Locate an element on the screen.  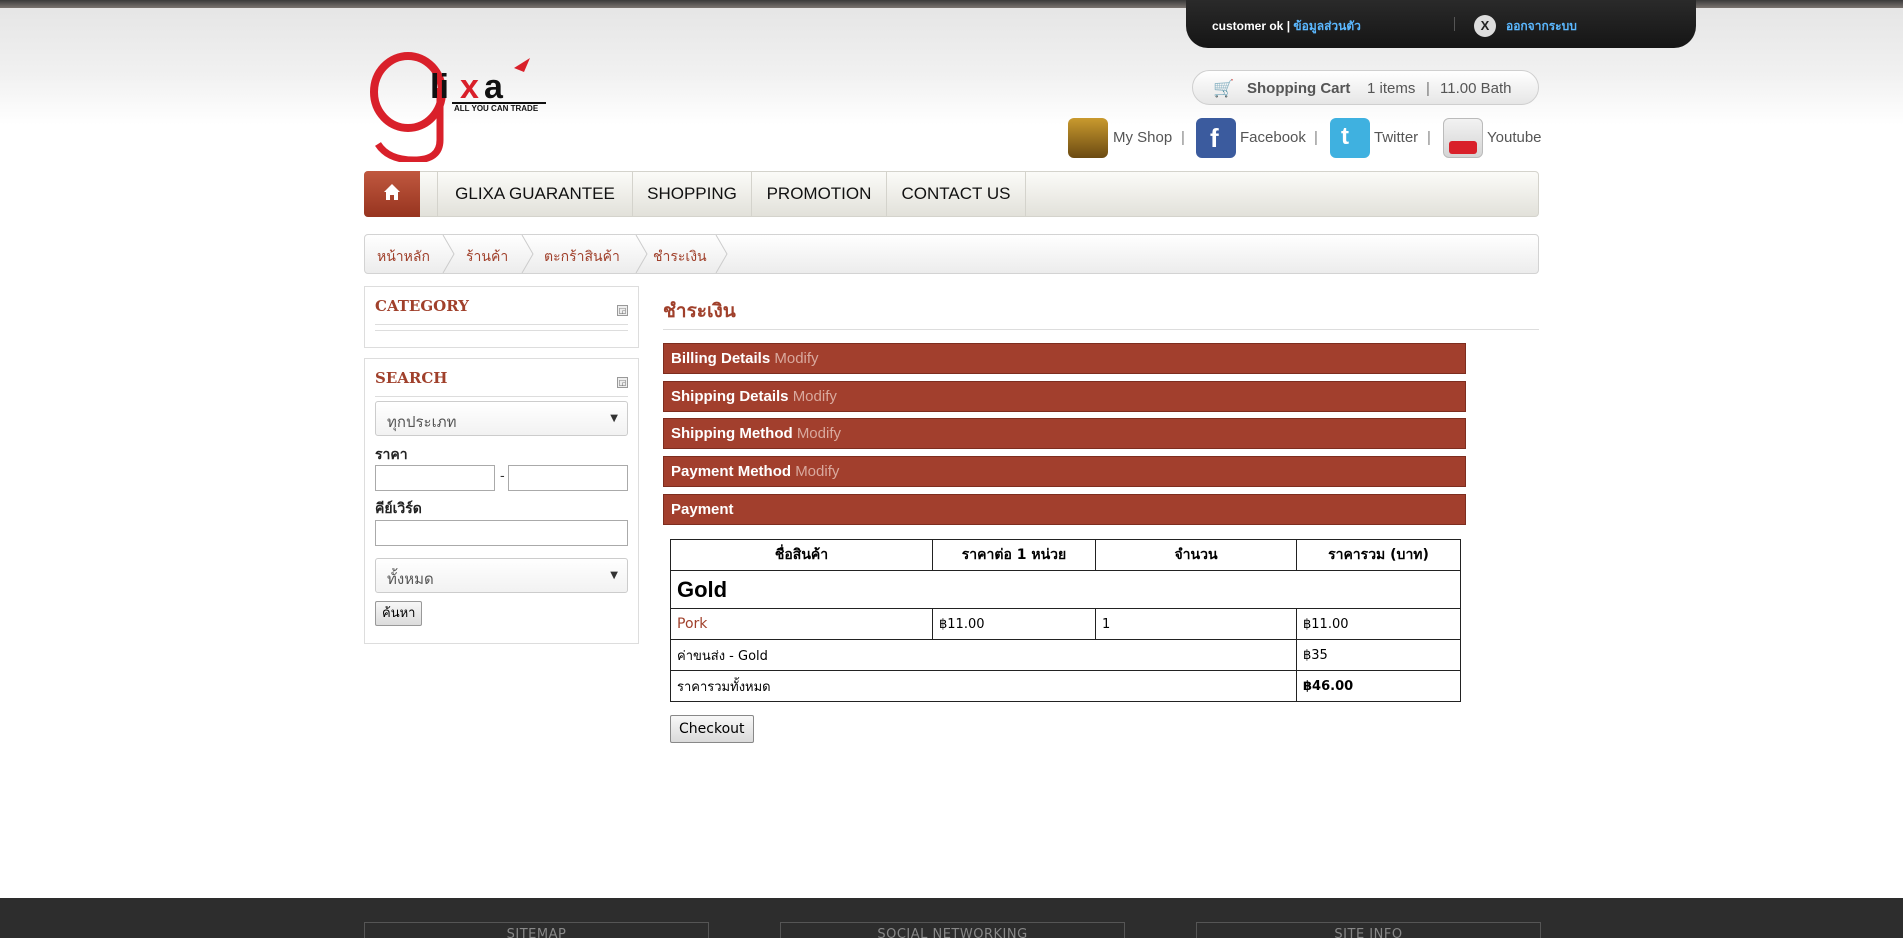
step-shipping-method: Shipping Method Modify is located at coordinates (1064, 433).